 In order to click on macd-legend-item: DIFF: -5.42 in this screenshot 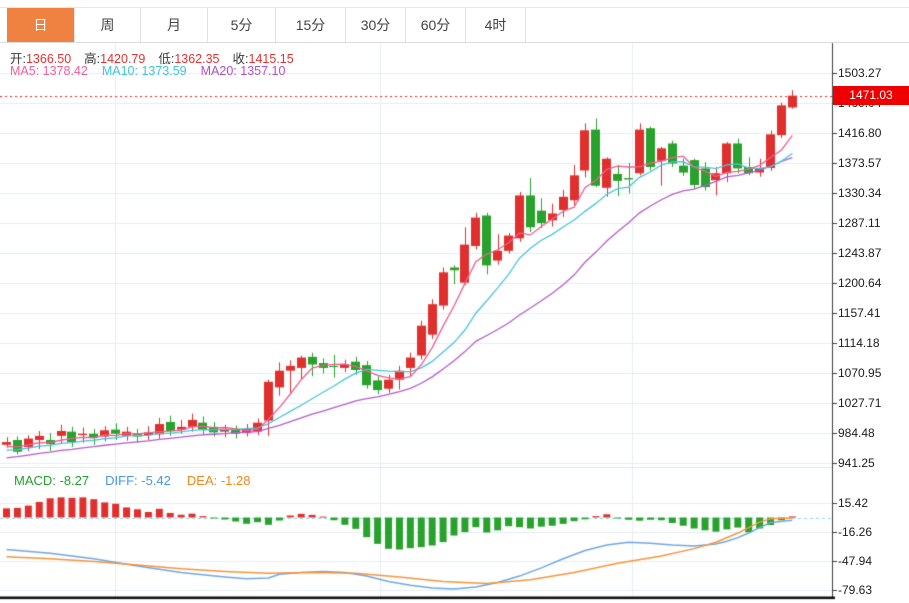, I will do `click(138, 480)`.